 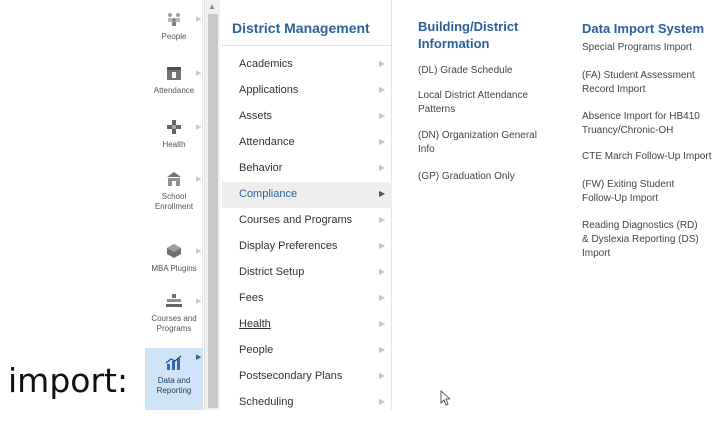 I want to click on nav-label: MBA Plugins, so click(x=174, y=268).